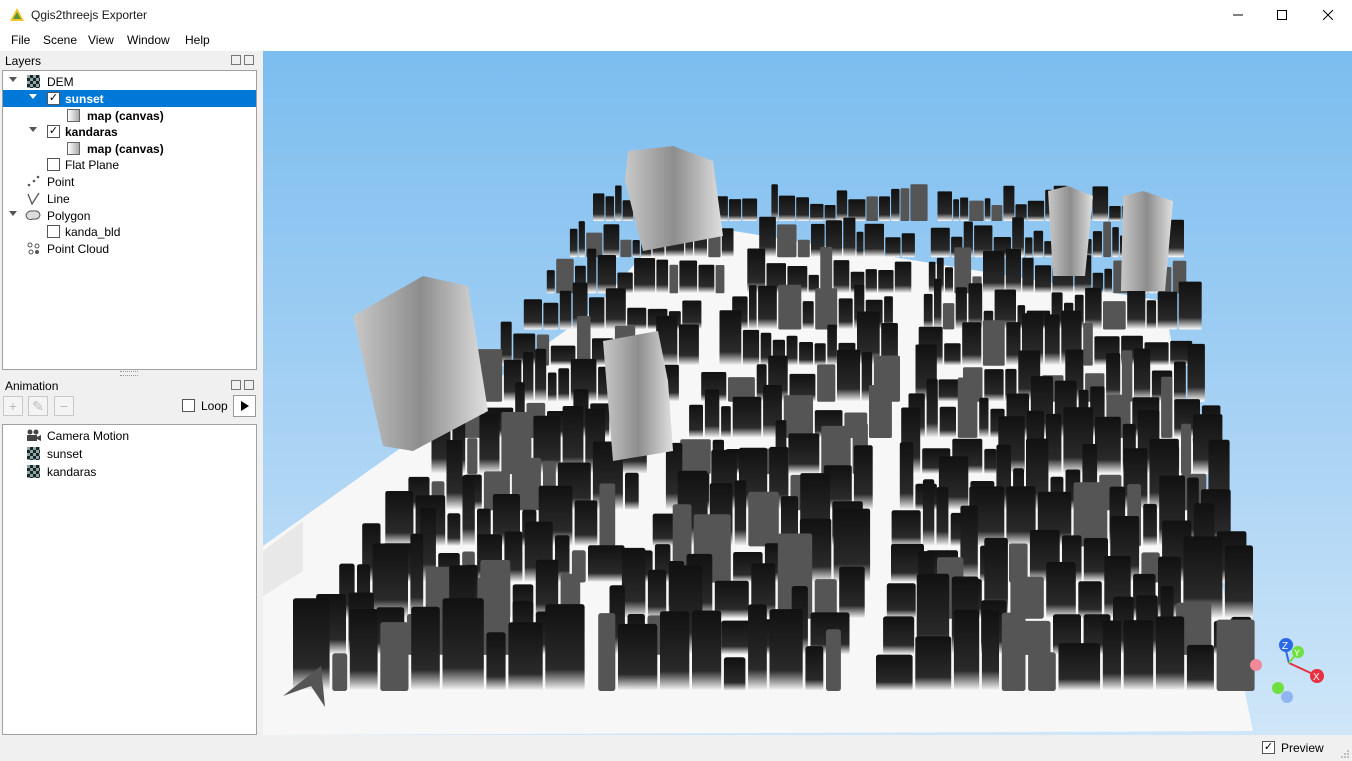 The image size is (1352, 761). What do you see at coordinates (20, 40) in the screenshot?
I see `menu-file: File` at bounding box center [20, 40].